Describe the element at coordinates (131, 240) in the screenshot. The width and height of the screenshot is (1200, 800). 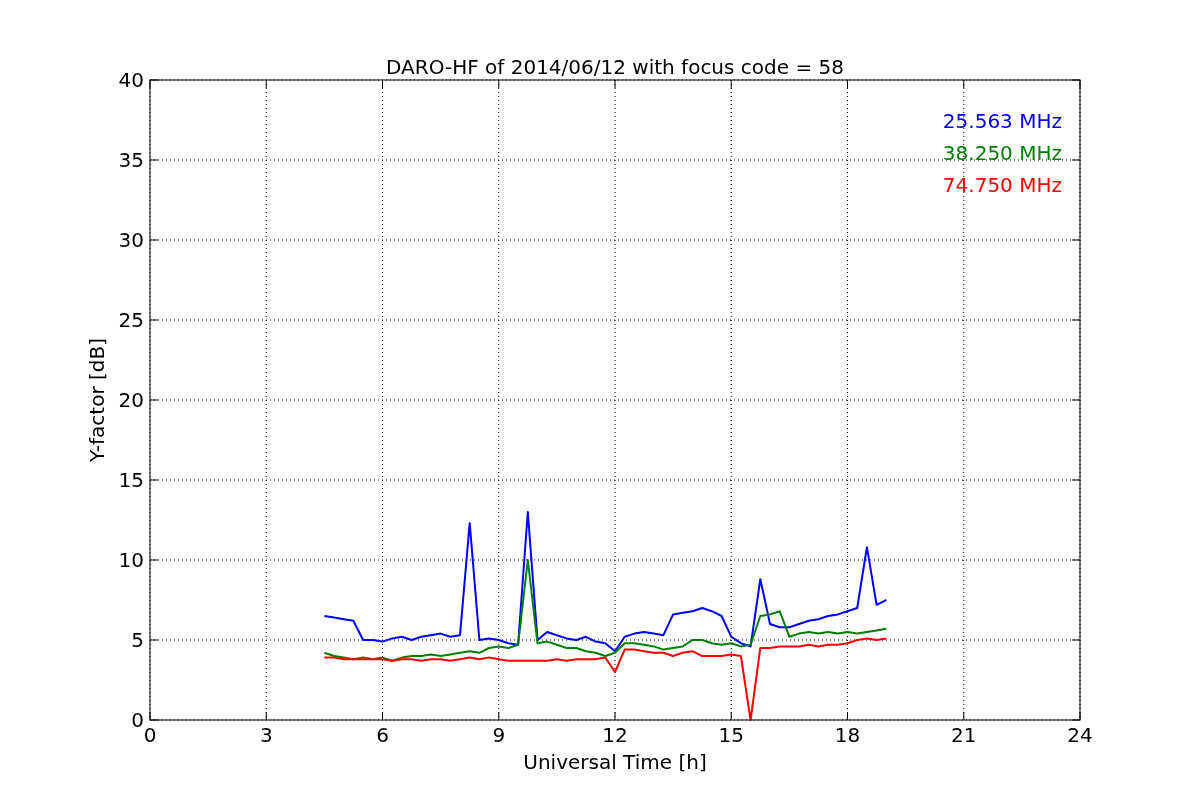
I see `y-tick-label: 30` at that location.